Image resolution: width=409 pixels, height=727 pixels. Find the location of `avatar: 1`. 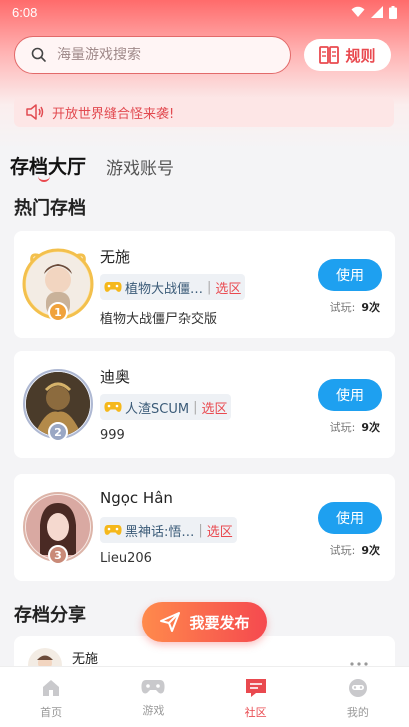

avatar: 1 is located at coordinates (58, 285).